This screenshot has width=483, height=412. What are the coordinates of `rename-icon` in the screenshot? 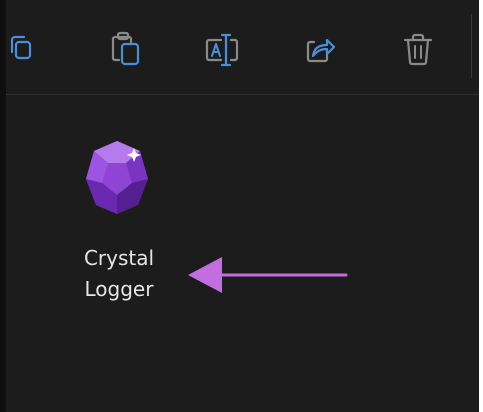 It's located at (222, 50).